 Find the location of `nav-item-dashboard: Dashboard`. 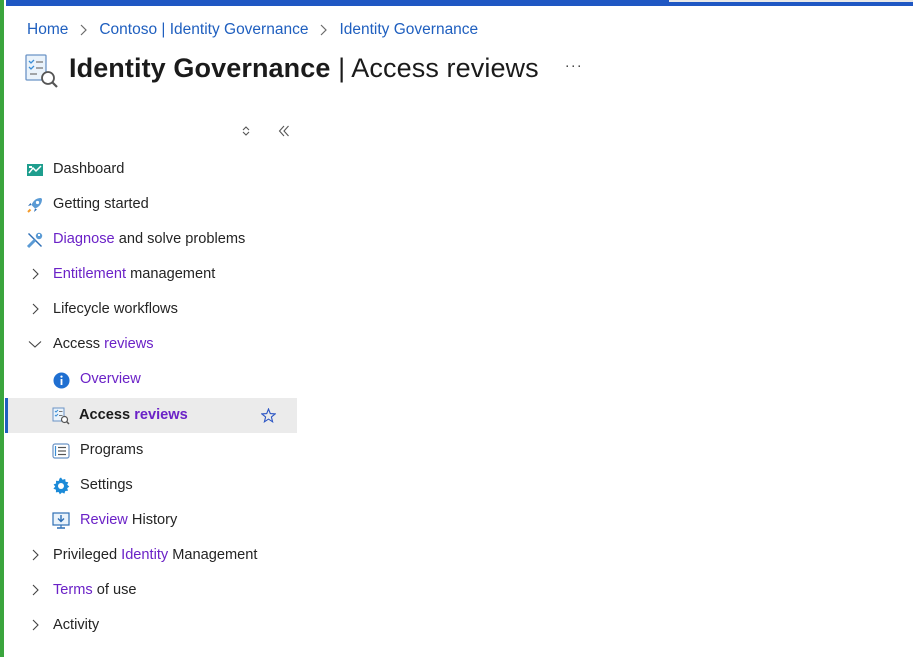

nav-item-dashboard: Dashboard is located at coordinates (151, 169).